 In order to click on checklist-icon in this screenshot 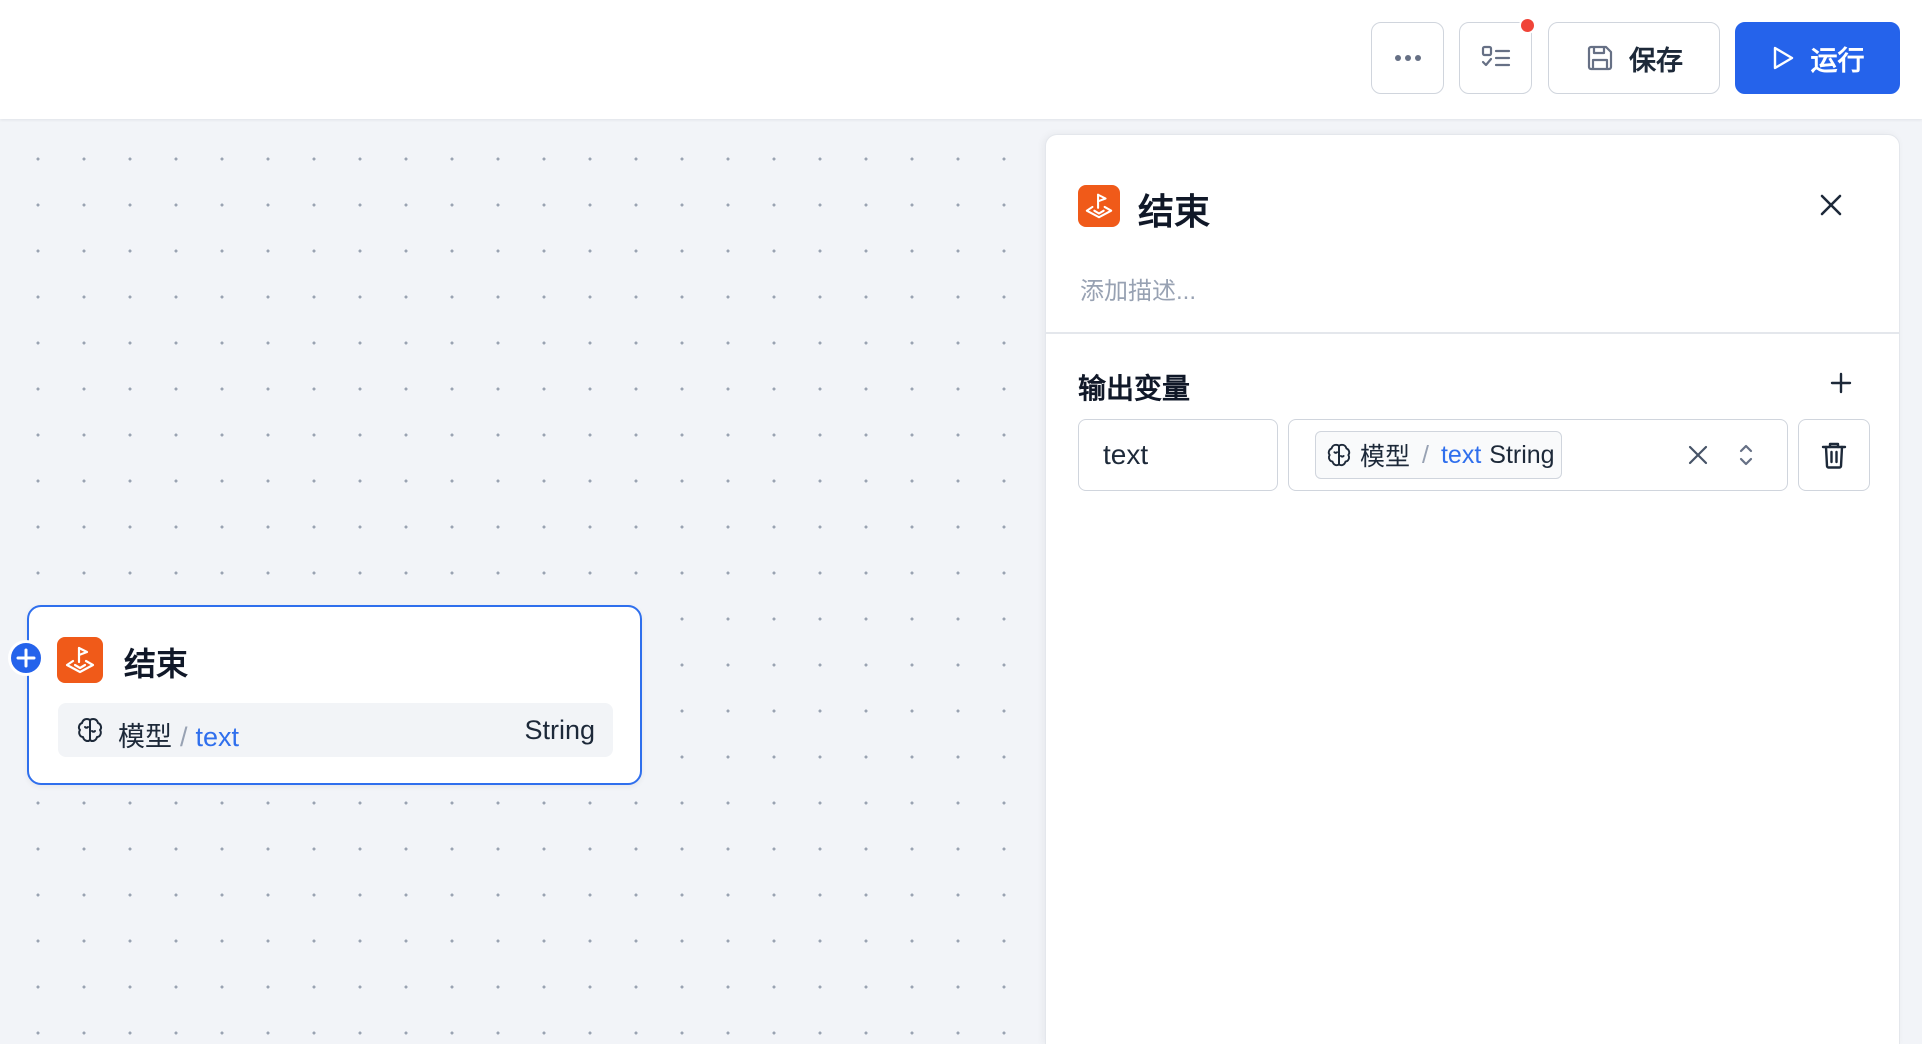, I will do `click(1496, 58)`.